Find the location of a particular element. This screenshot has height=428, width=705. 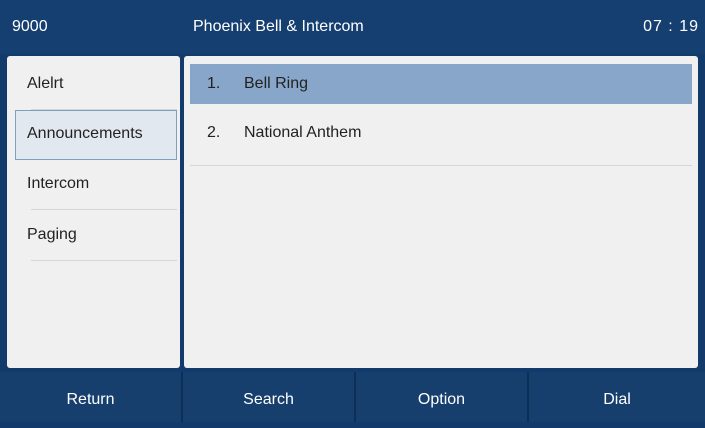

menu-item-alert: Alelrt is located at coordinates (96, 85).